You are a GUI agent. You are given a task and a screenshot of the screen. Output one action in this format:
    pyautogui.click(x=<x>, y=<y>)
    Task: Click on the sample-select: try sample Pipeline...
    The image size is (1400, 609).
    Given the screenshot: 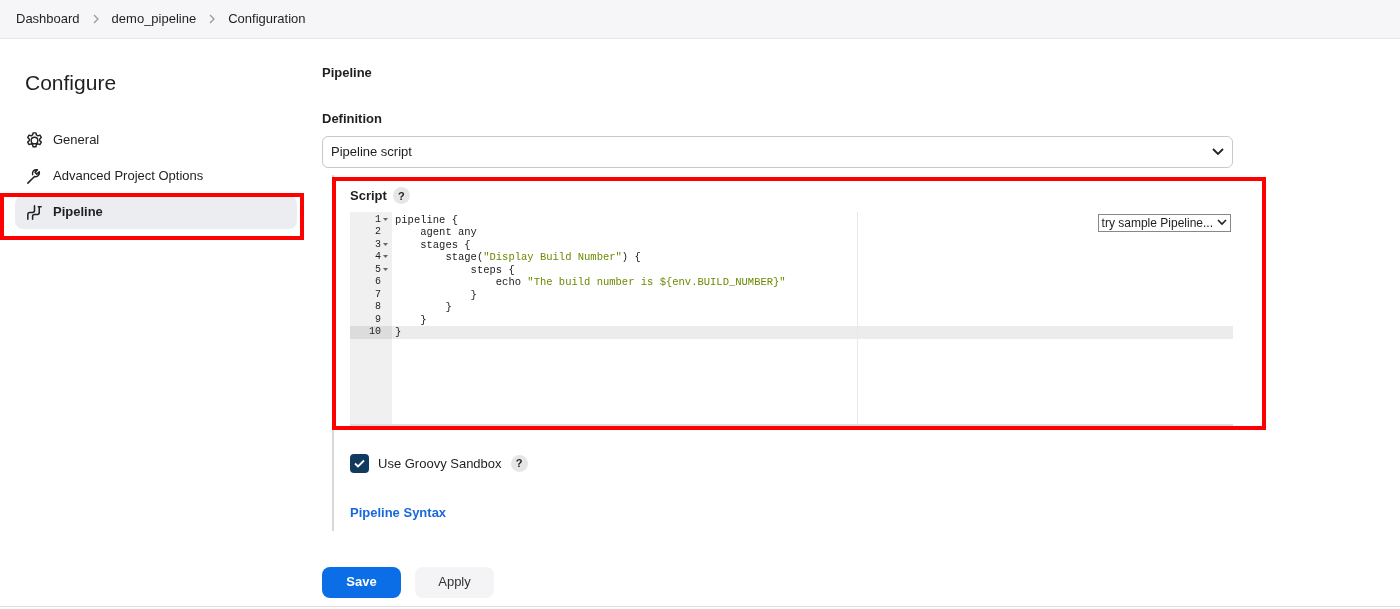 What is the action you would take?
    pyautogui.click(x=1164, y=222)
    